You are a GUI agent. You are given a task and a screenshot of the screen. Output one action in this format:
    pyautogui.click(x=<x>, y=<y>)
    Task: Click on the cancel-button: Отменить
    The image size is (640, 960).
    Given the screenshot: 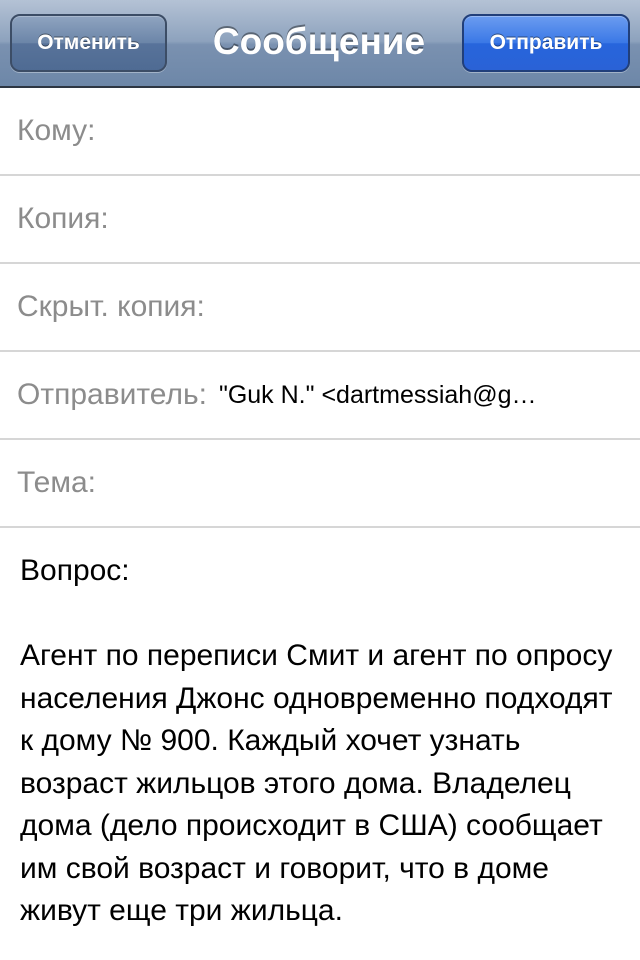 What is the action you would take?
    pyautogui.click(x=88, y=43)
    